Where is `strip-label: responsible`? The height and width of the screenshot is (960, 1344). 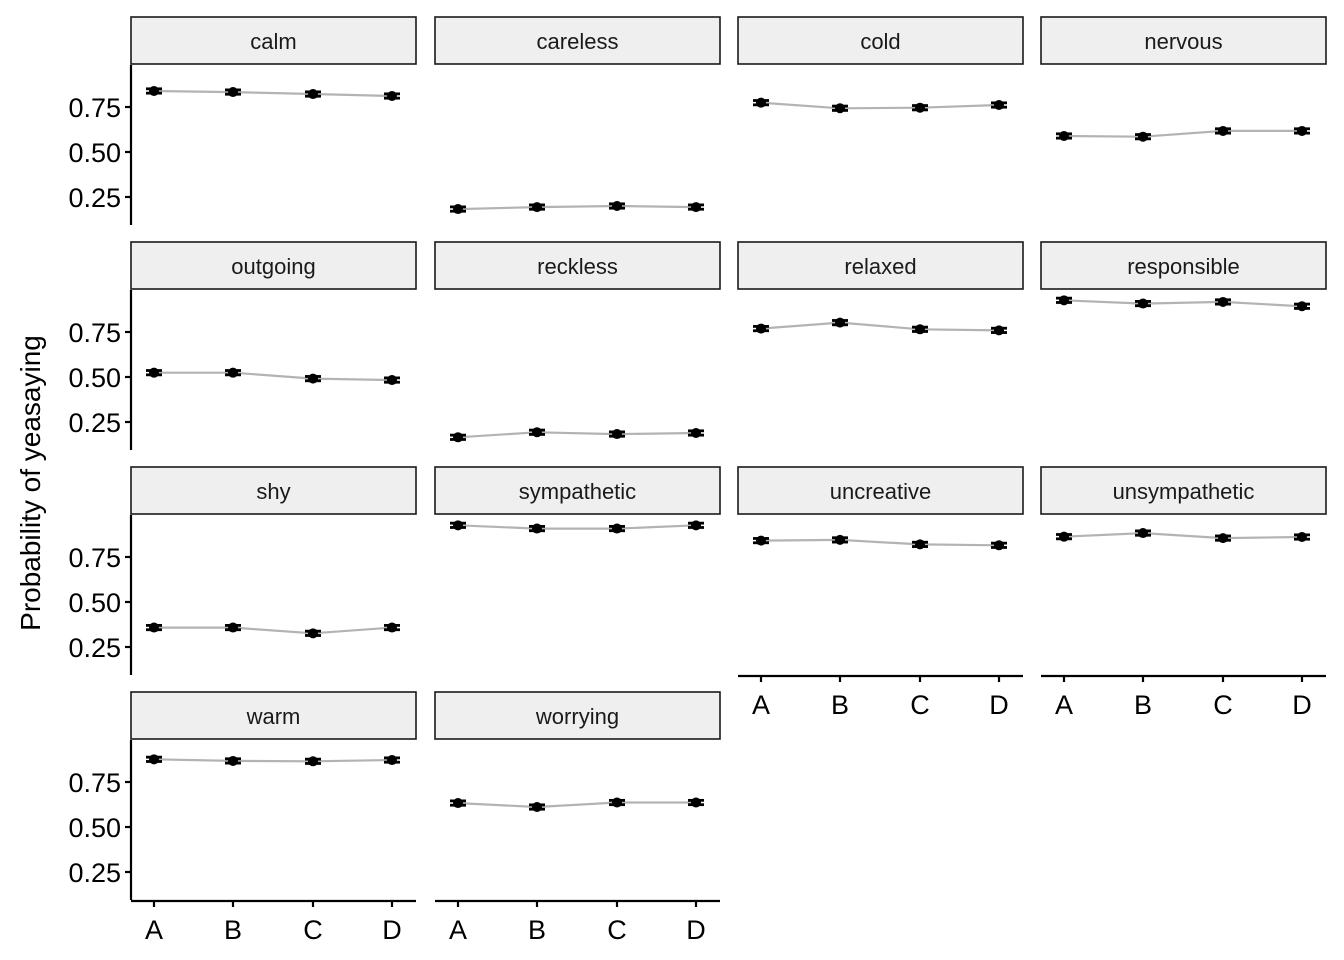
strip-label: responsible is located at coordinates (1183, 266).